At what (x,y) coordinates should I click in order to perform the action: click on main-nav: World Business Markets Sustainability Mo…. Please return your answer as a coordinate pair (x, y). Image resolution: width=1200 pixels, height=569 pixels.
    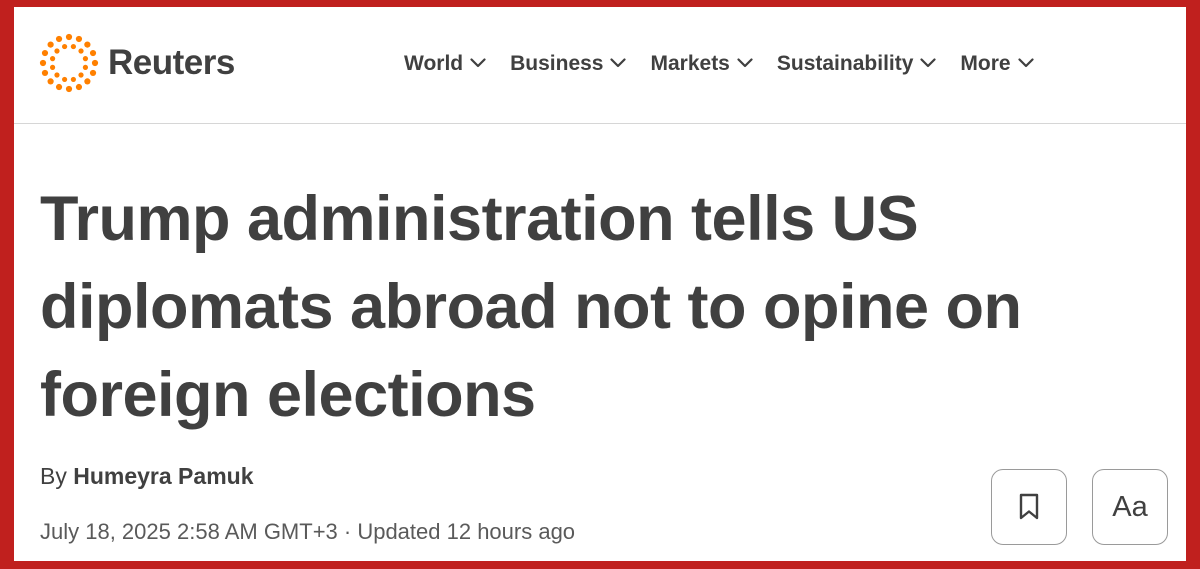
    Looking at the image, I should click on (719, 64).